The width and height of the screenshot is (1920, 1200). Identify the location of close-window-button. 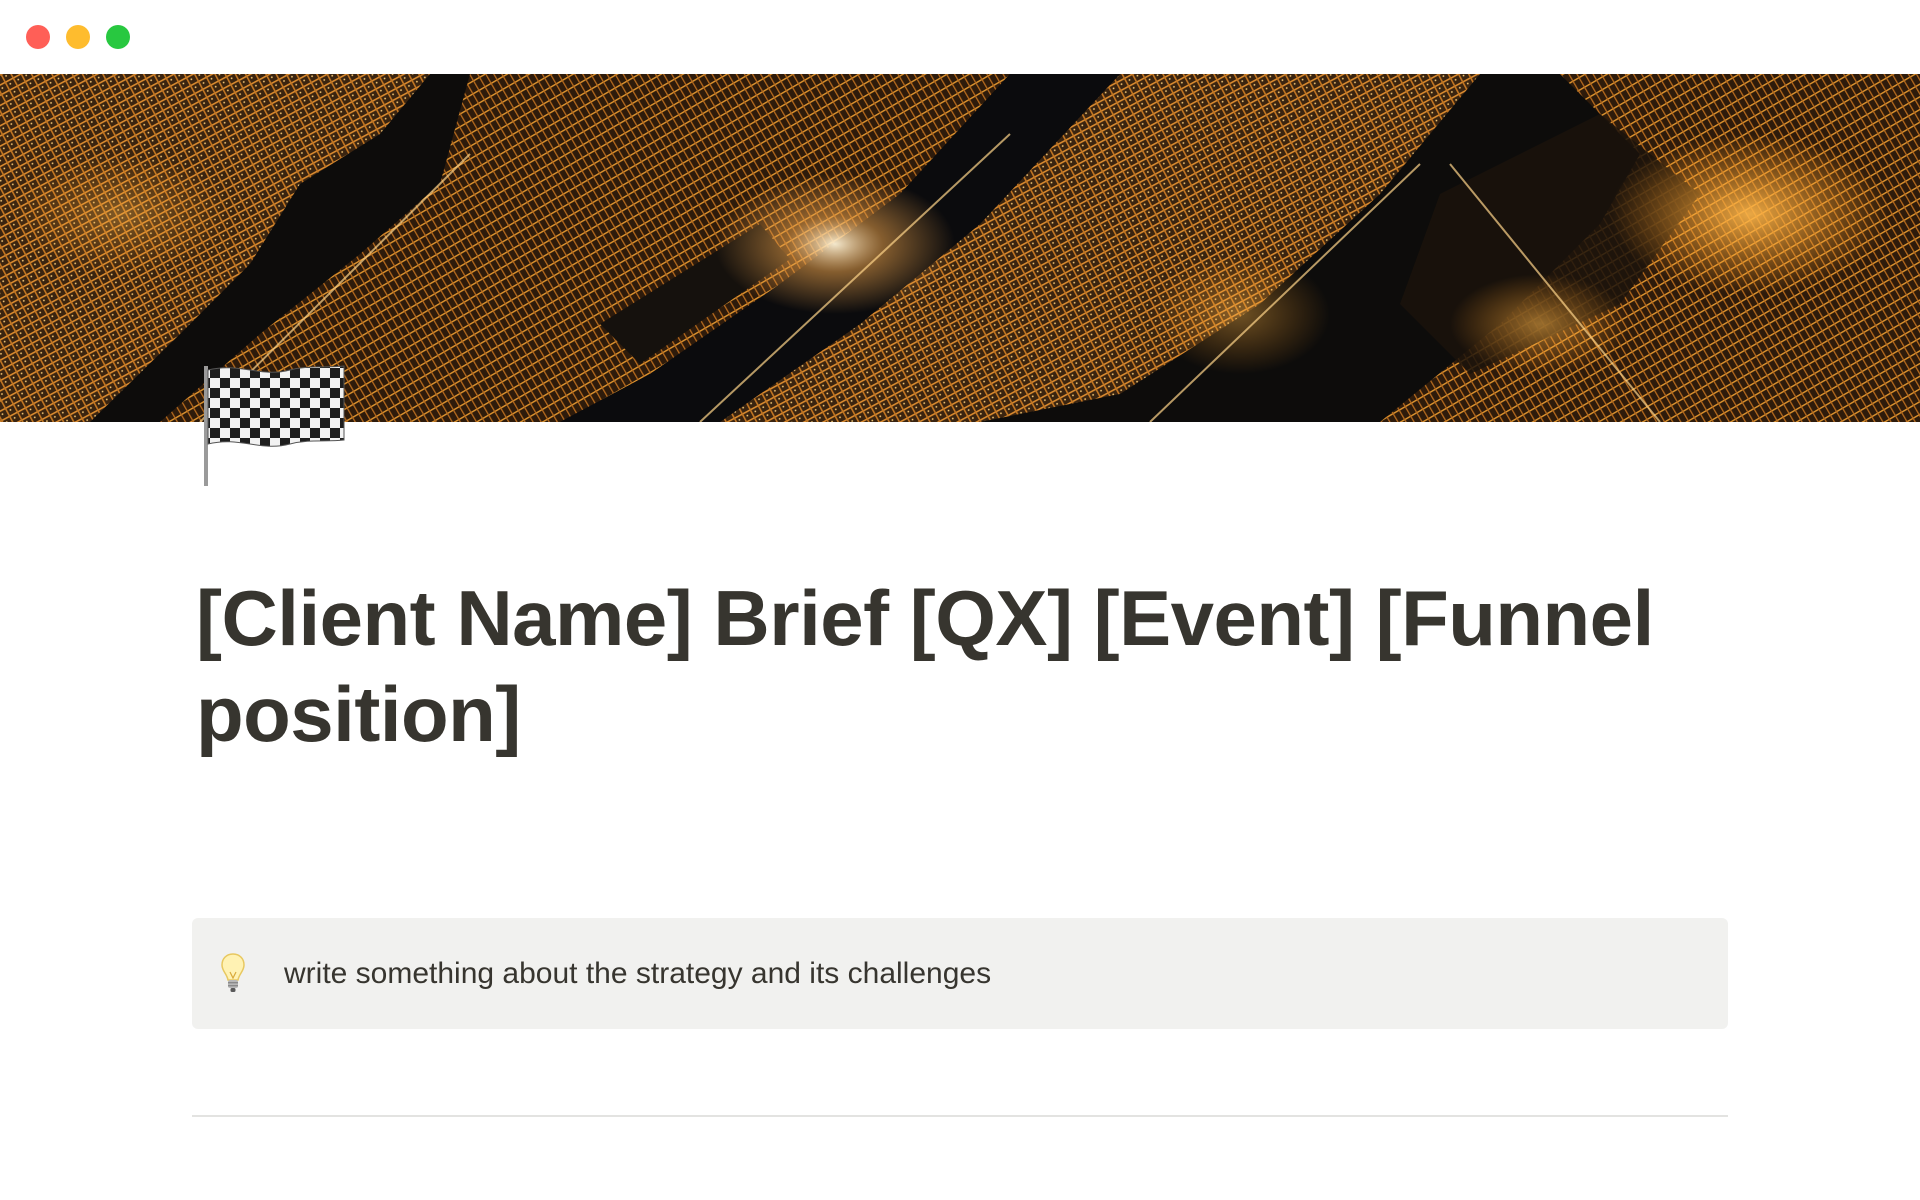
(38, 37).